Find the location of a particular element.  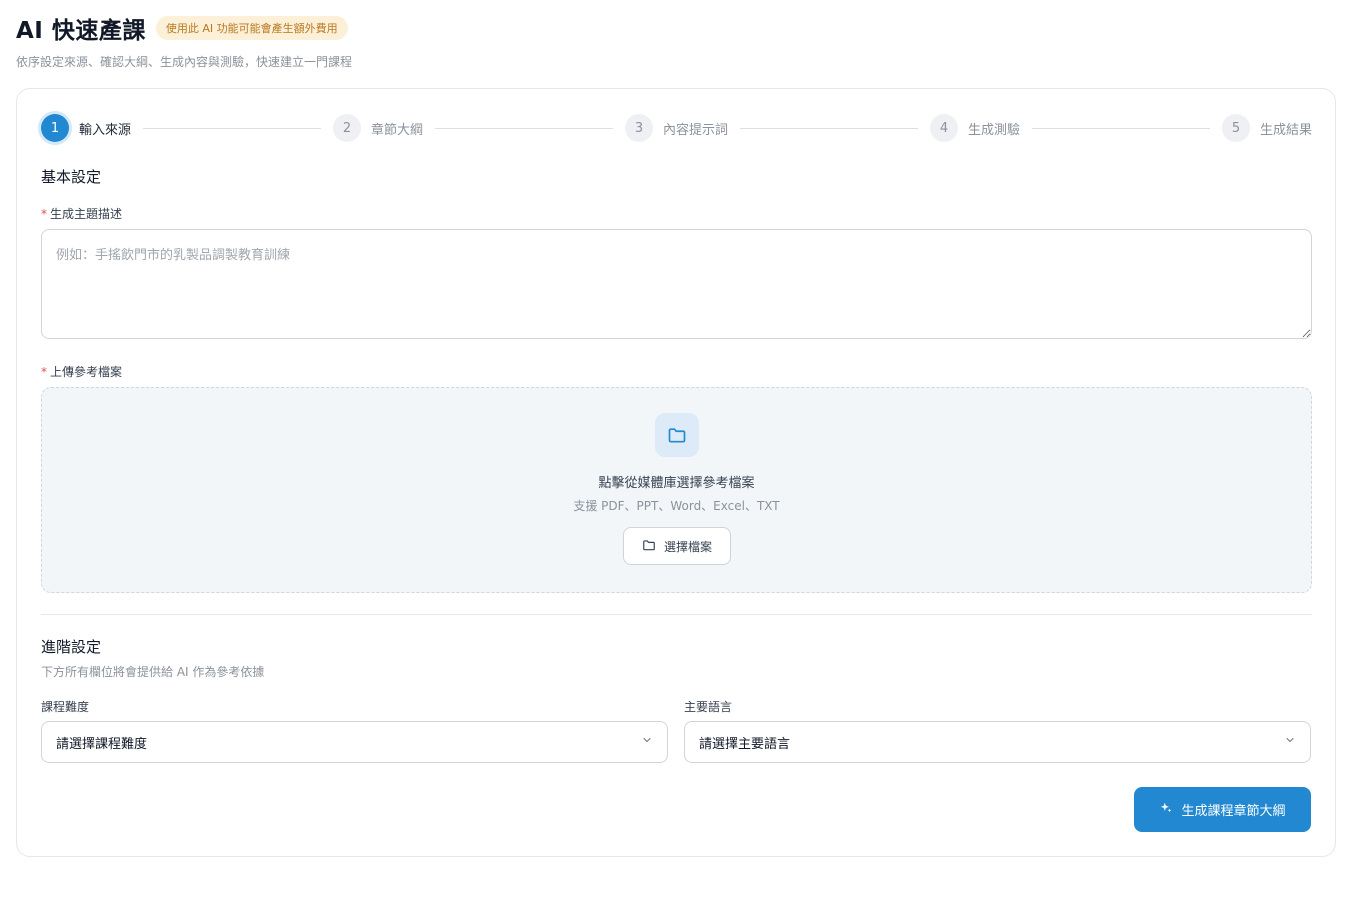

page-title: AI 快速產課 is located at coordinates (81, 31).